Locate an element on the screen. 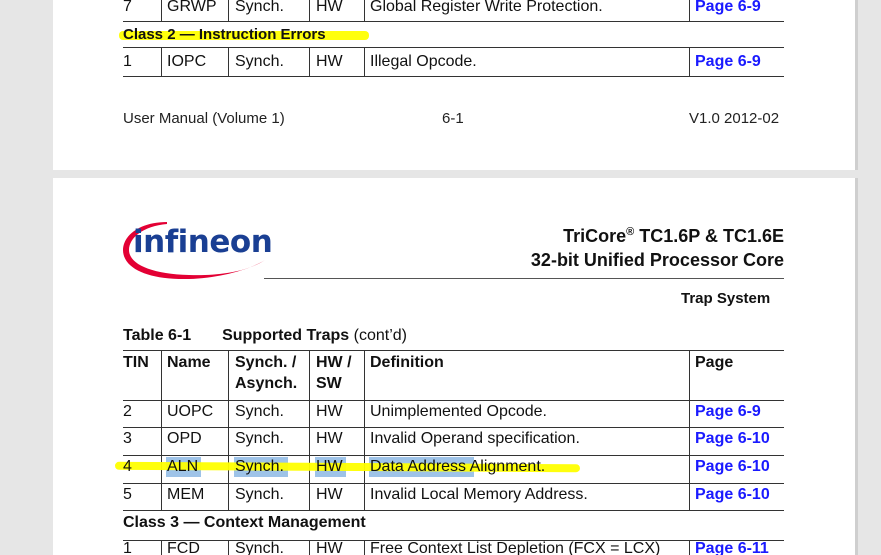 The width and height of the screenshot is (881, 555). document-subtitle: 32-bit Unified Processor Core is located at coordinates (657, 260).